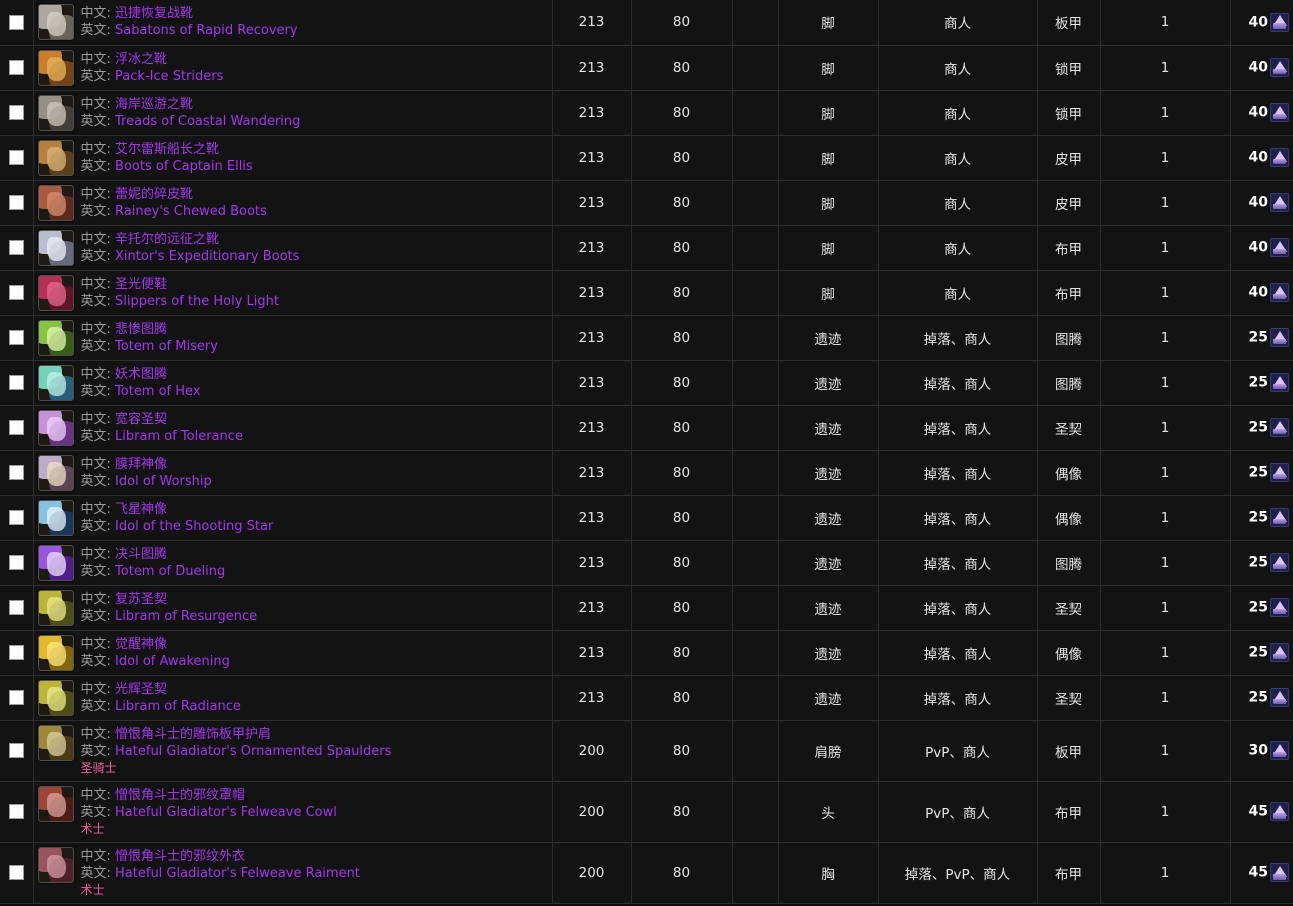 Image resolution: width=1293 pixels, height=906 pixels. What do you see at coordinates (141, 374) in the screenshot?
I see `item-name-cn: 妖术图腾` at bounding box center [141, 374].